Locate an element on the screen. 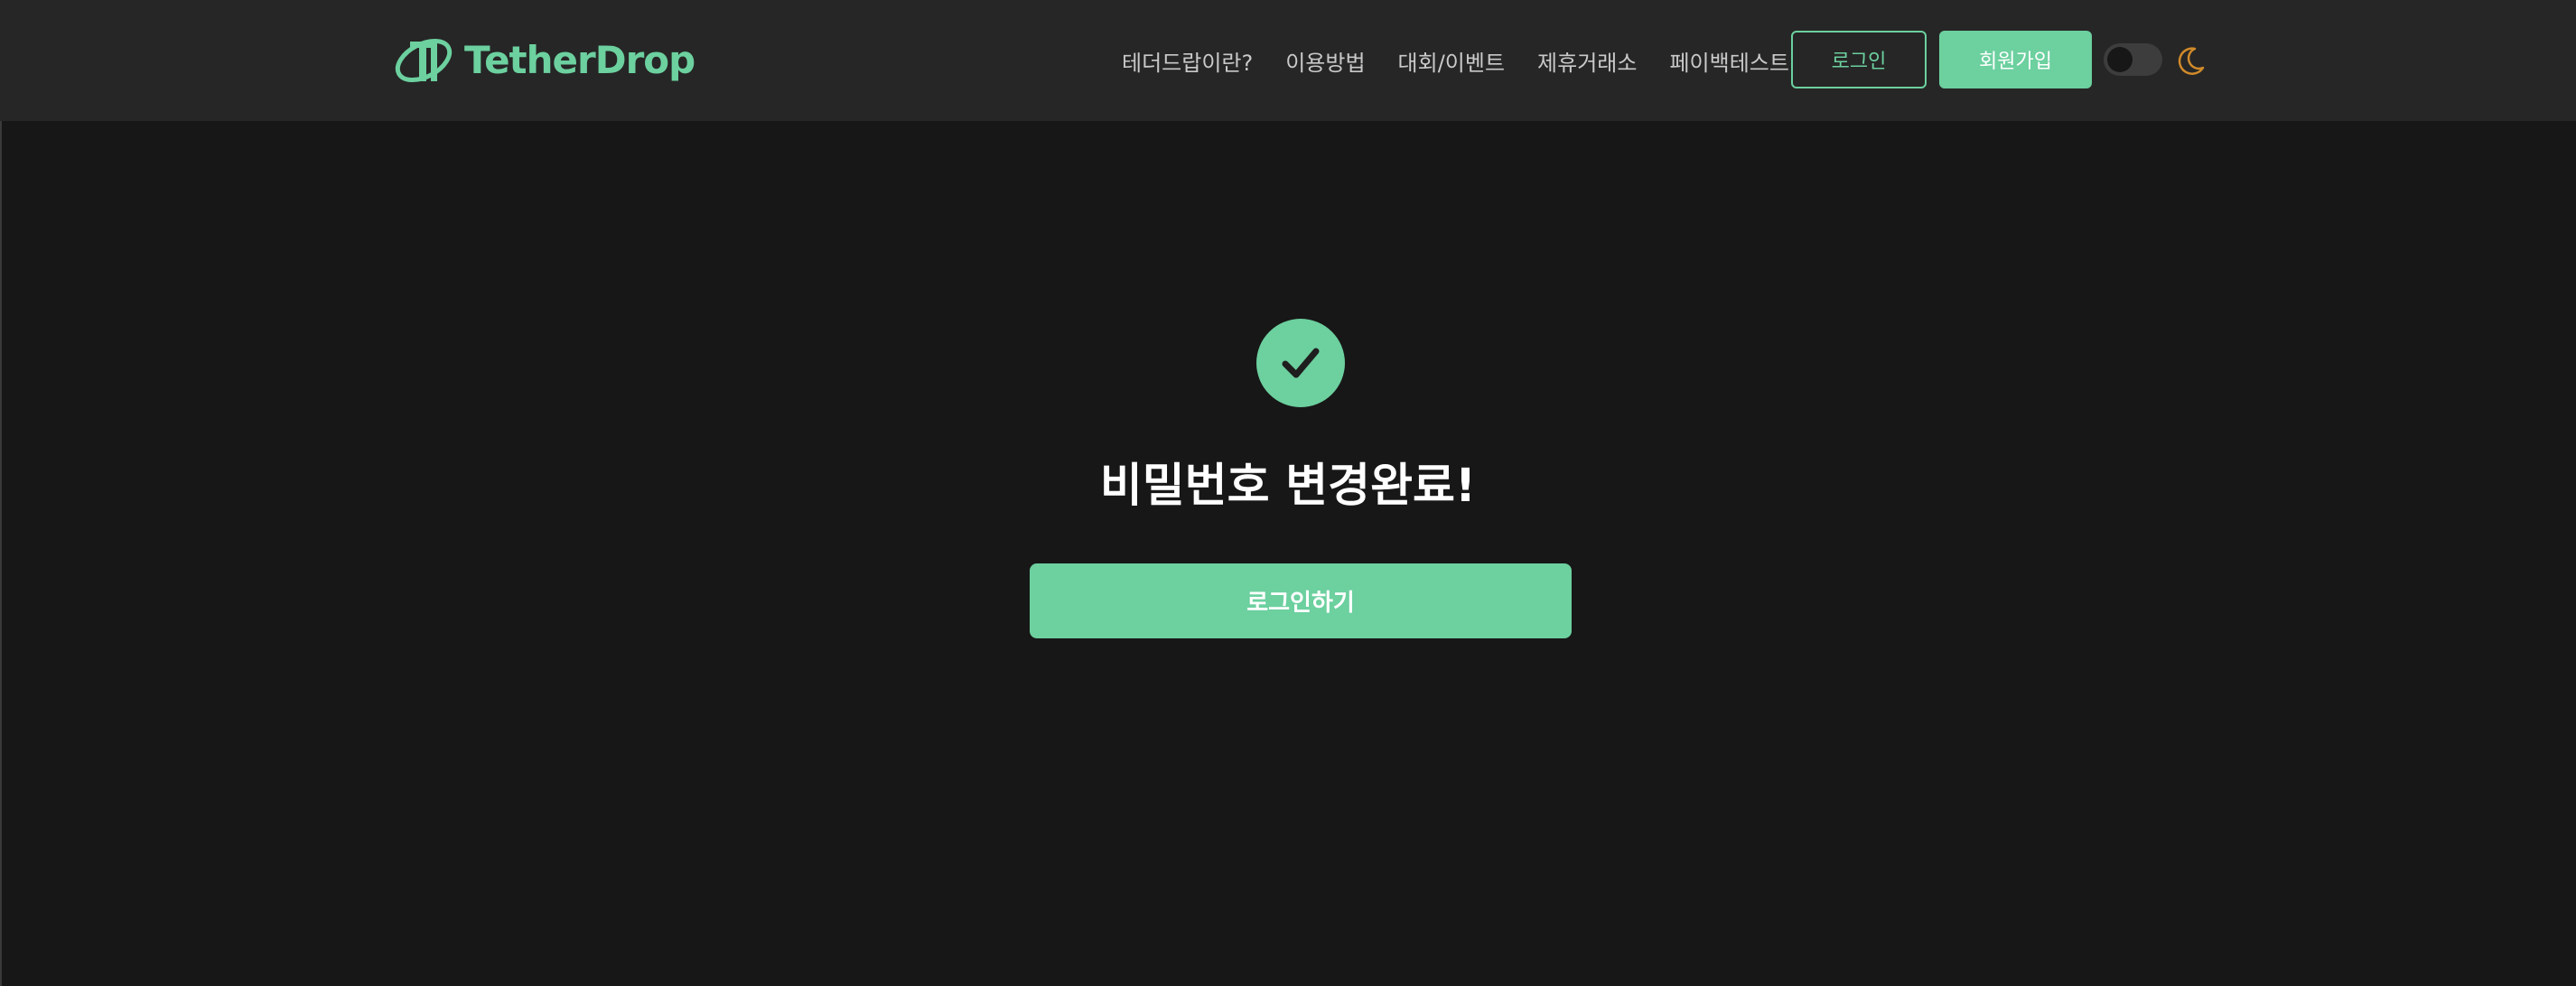  signup-button: 회원가입 is located at coordinates (2016, 59).